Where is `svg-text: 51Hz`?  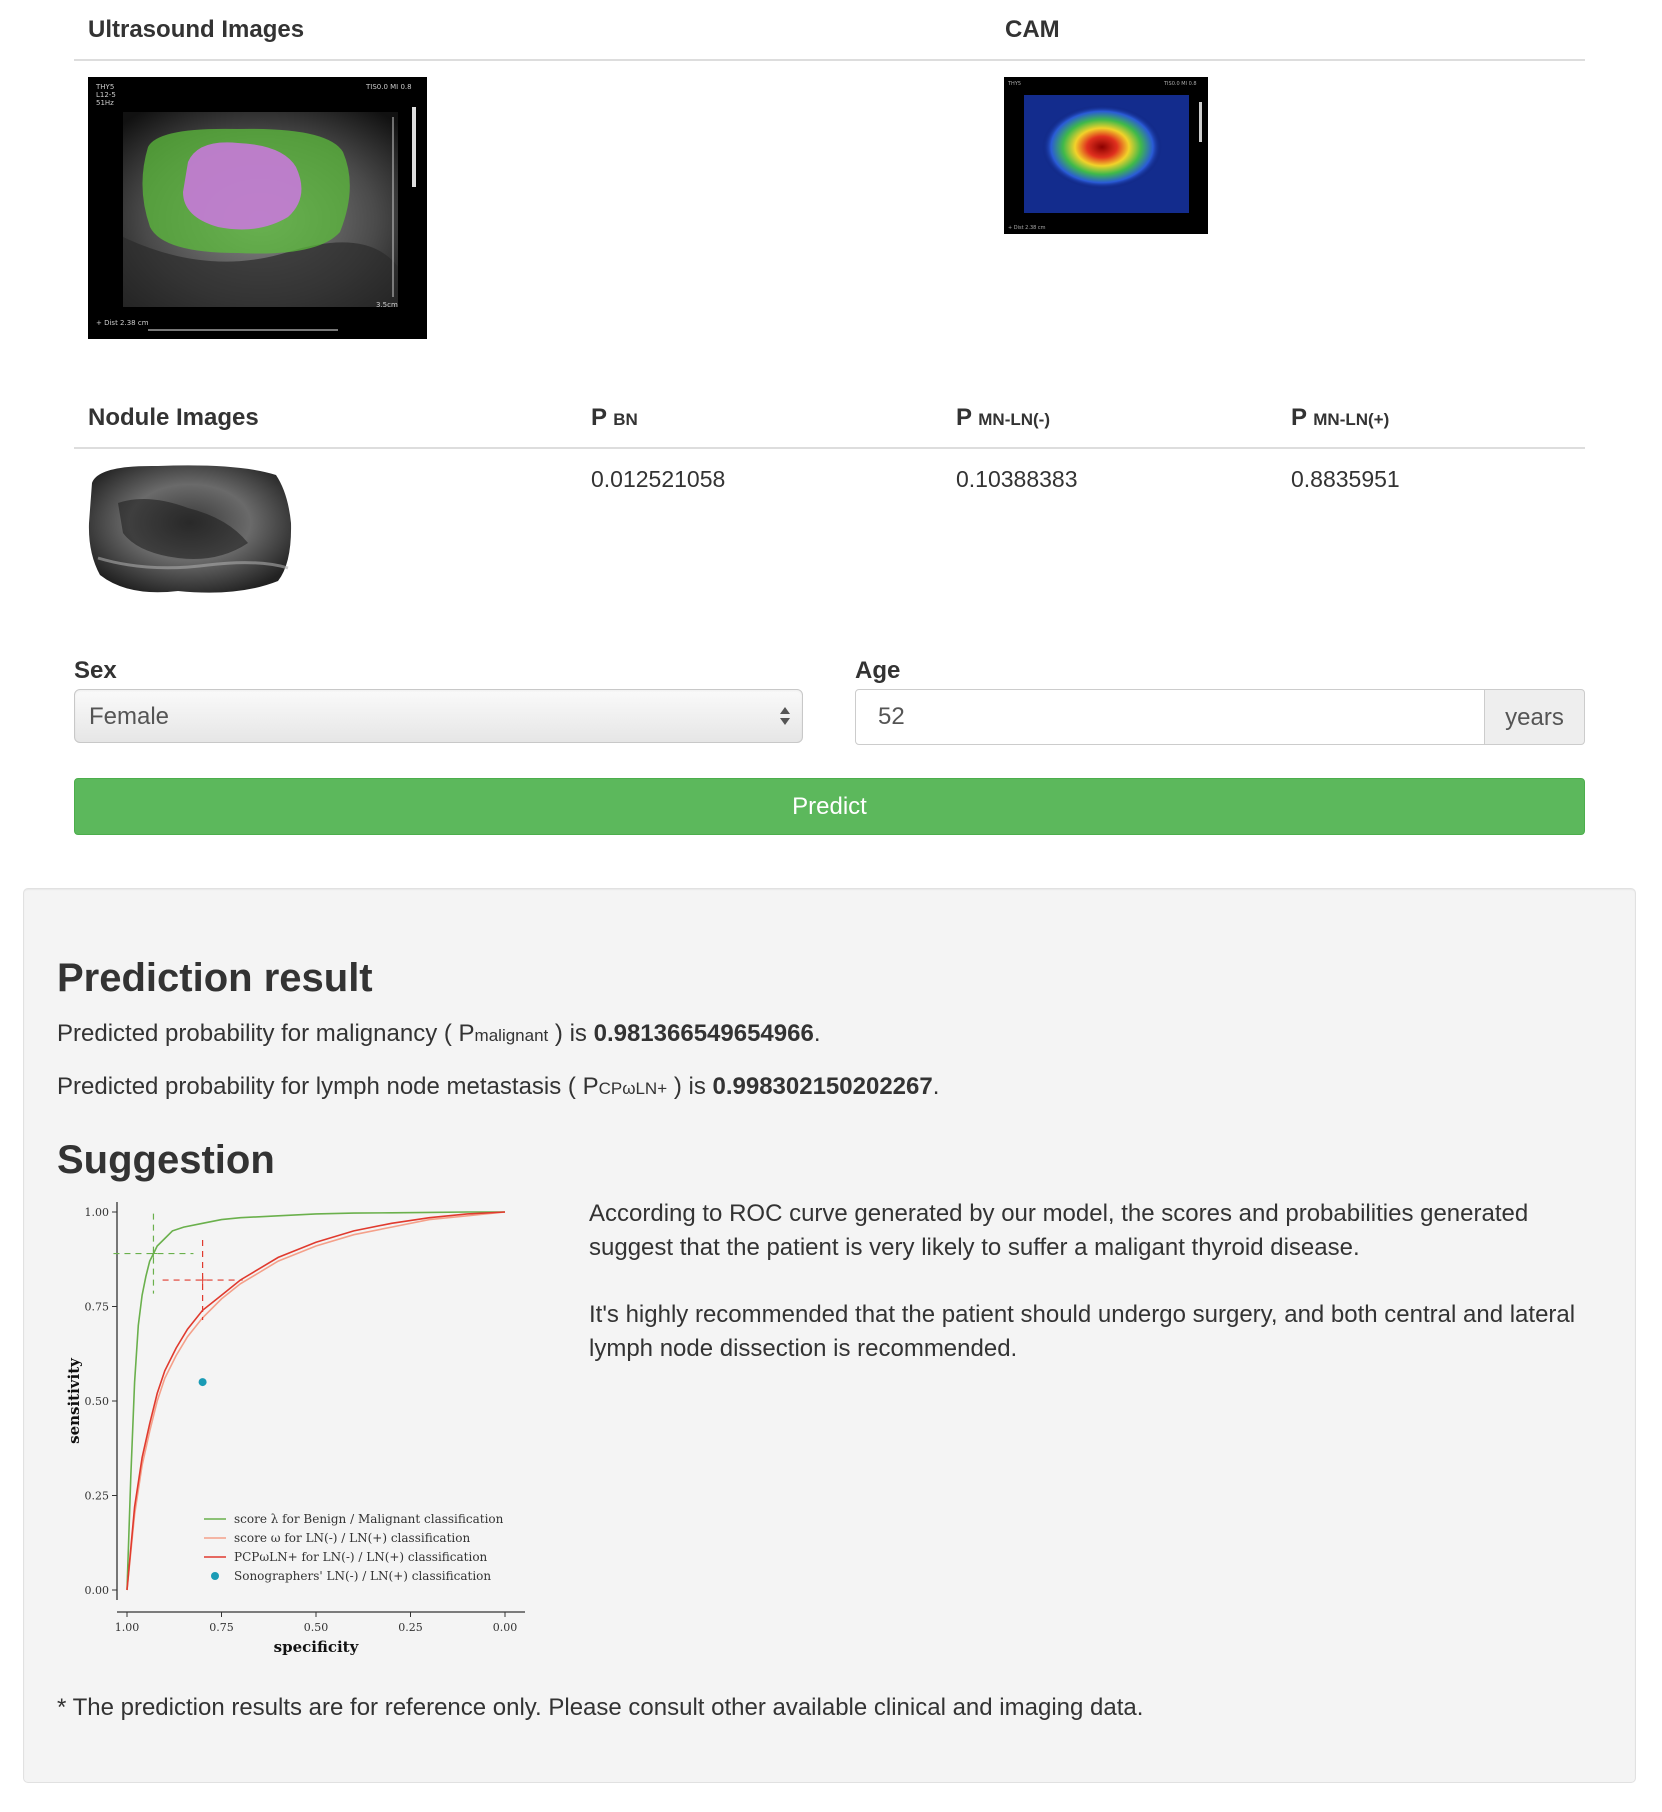 svg-text: 51Hz is located at coordinates (105, 103).